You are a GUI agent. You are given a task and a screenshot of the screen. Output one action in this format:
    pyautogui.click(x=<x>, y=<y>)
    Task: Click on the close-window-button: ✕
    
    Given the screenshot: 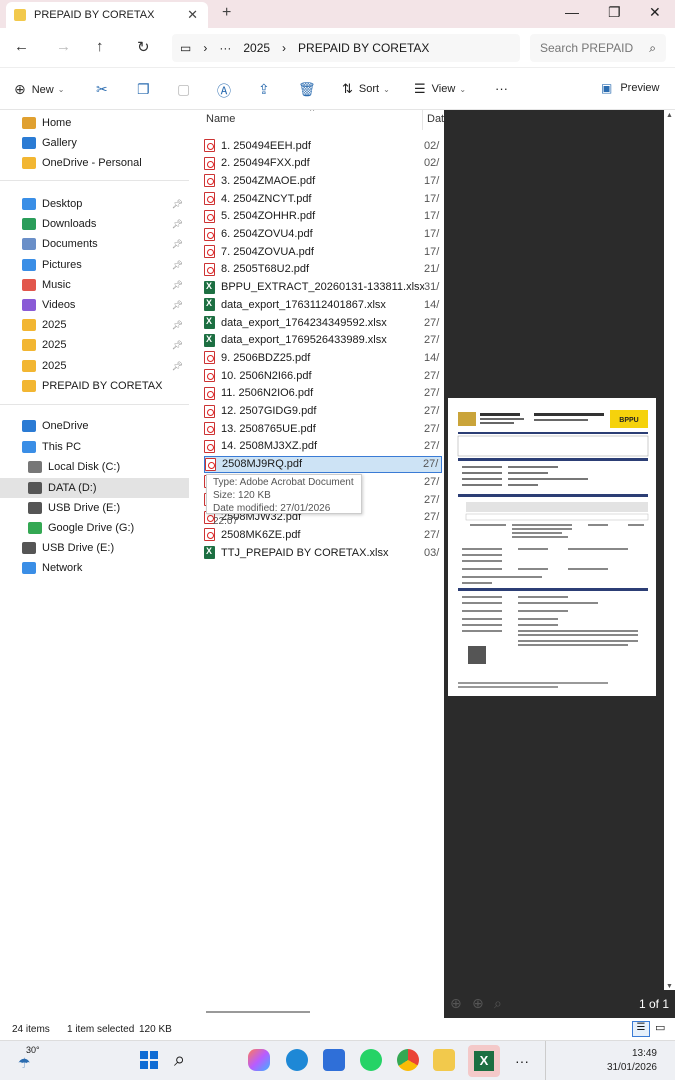 What is the action you would take?
    pyautogui.click(x=655, y=12)
    